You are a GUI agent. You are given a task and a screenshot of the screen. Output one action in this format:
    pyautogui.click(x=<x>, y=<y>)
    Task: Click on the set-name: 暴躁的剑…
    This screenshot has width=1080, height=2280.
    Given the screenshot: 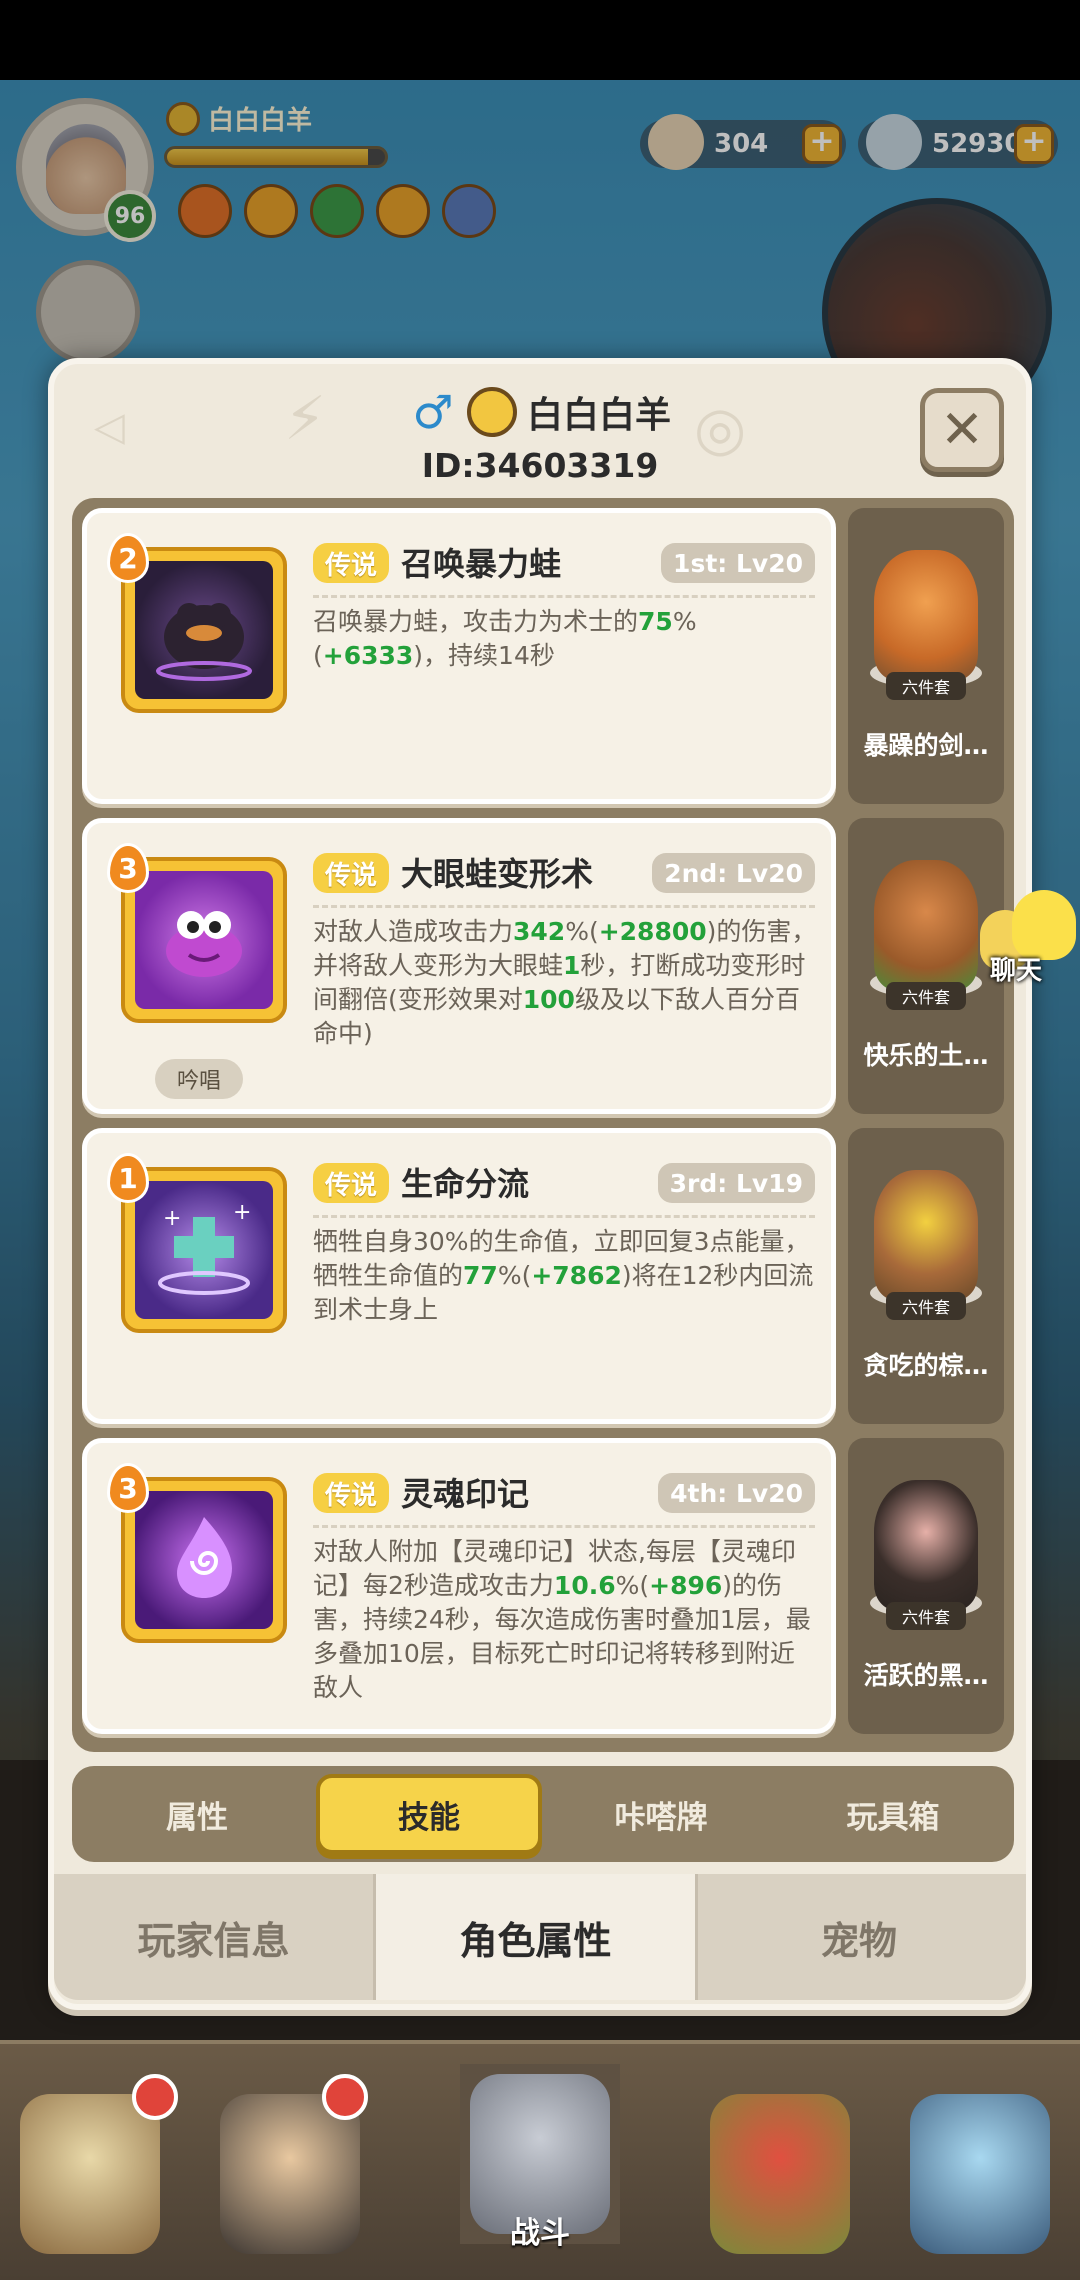 What is the action you would take?
    pyautogui.click(x=926, y=745)
    